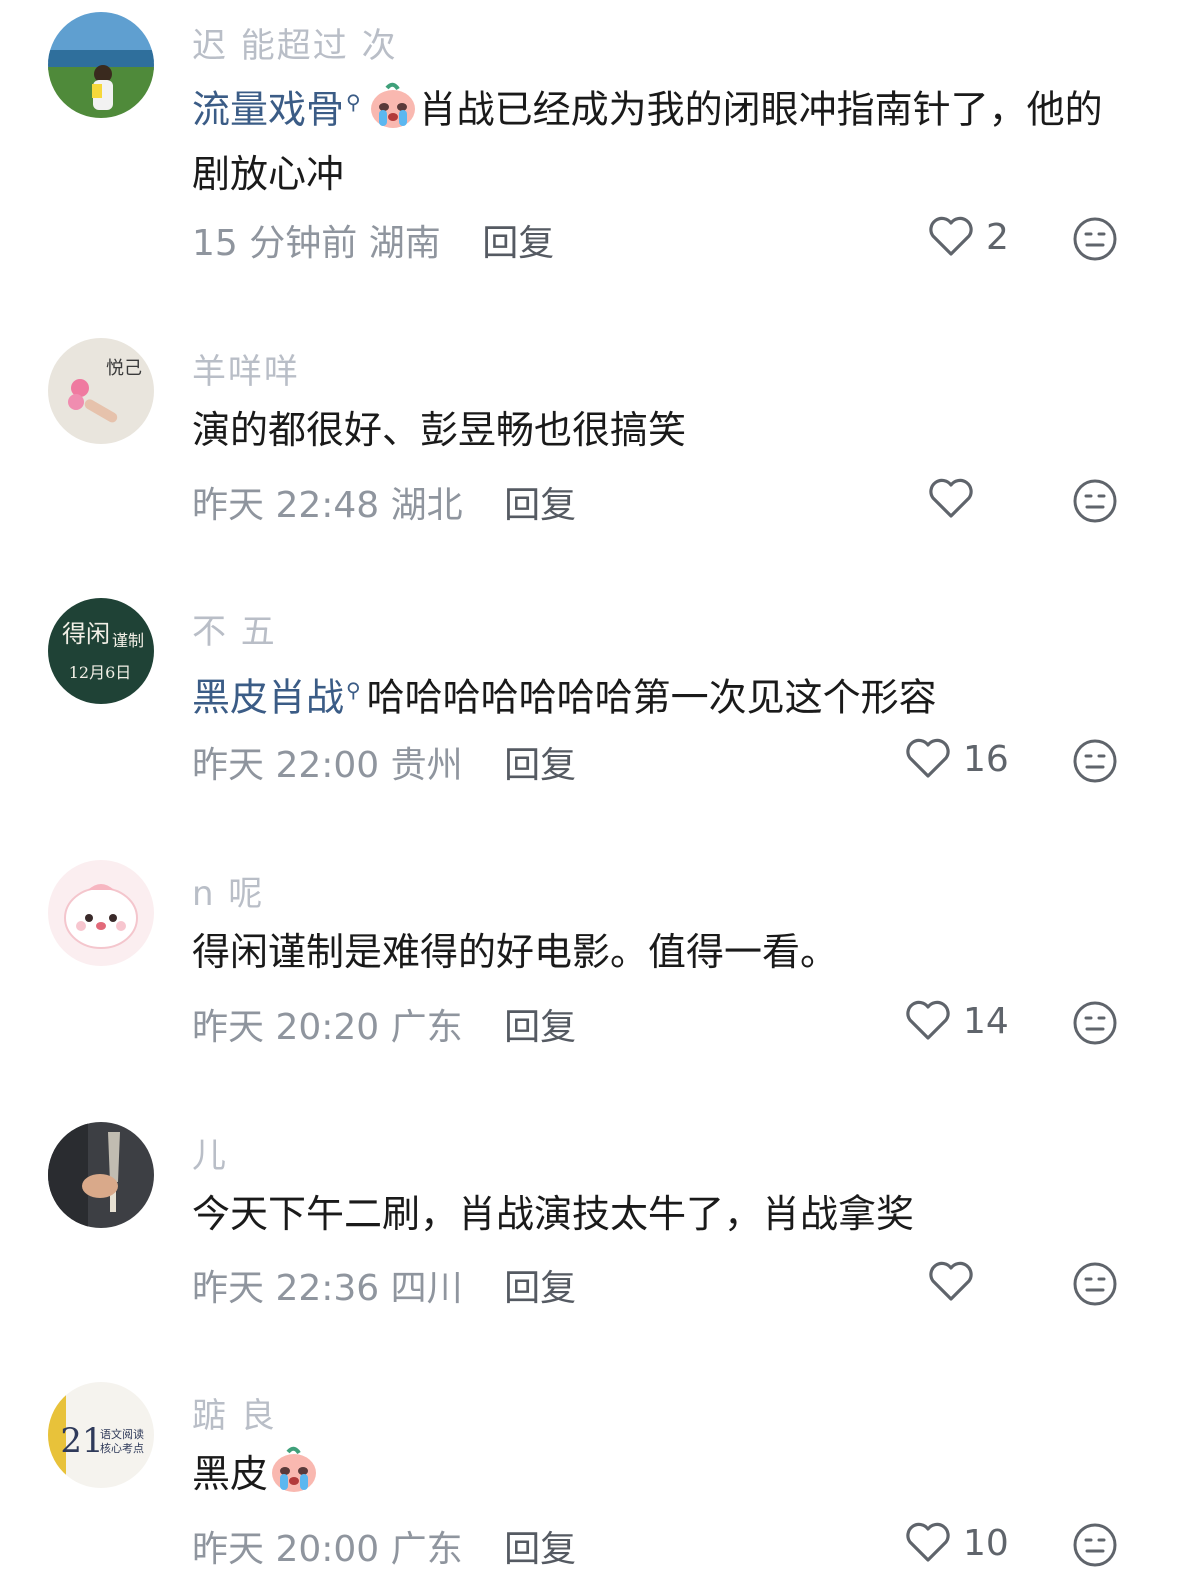  What do you see at coordinates (657, 138) in the screenshot?
I see `comment-text: 流量戏骨 ⚲ 肖战已经成为我的闭眼冲指南针了，他的剧放心冲` at bounding box center [657, 138].